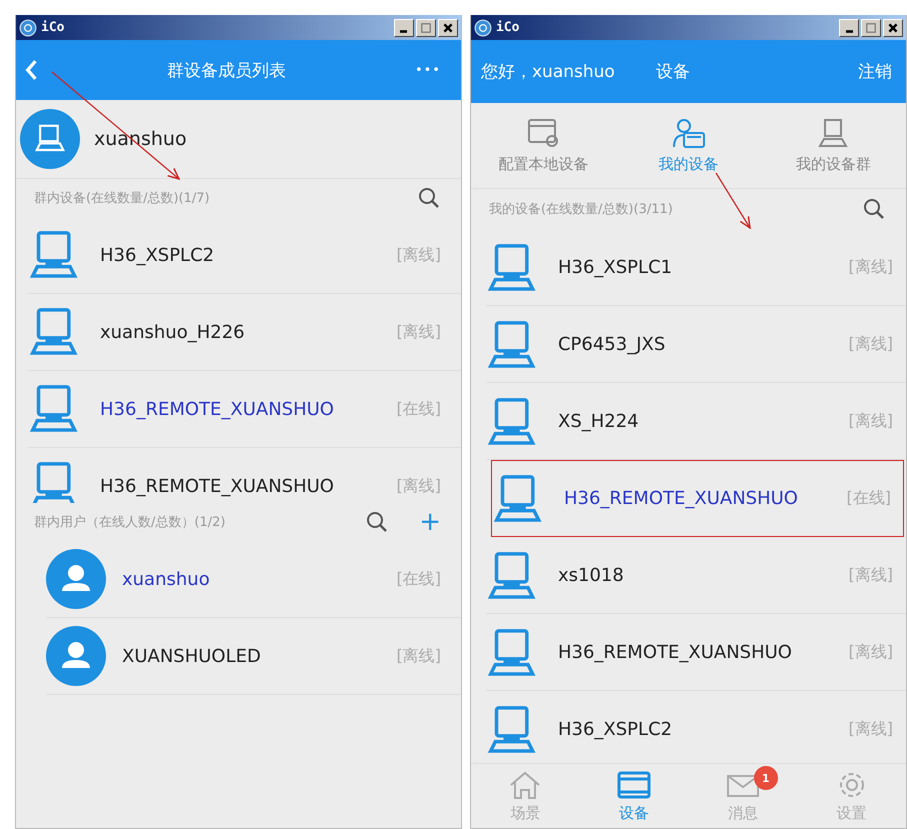 The image size is (907, 829). I want to click on user-list-item: XUANSHUOLED [离线], so click(253, 656).